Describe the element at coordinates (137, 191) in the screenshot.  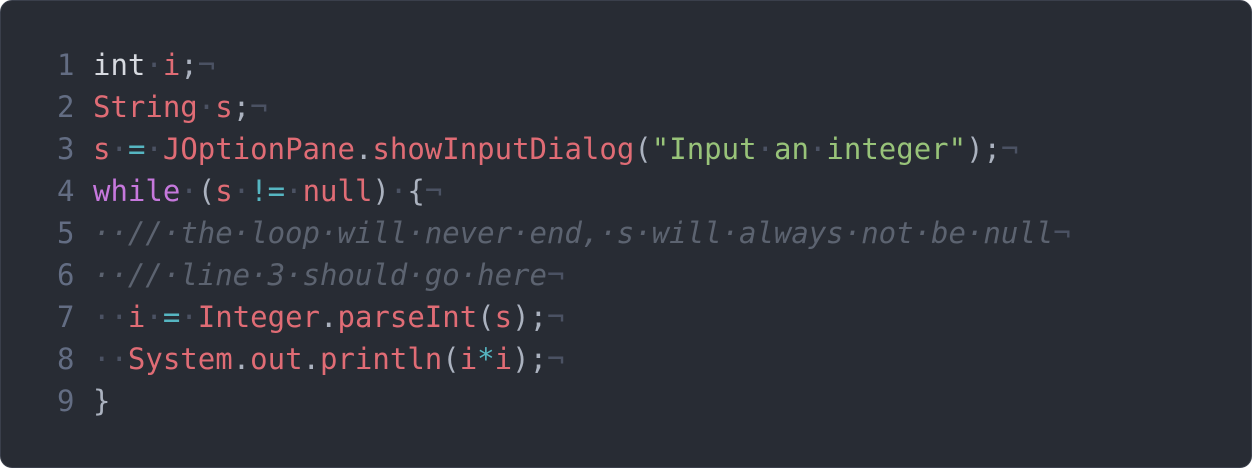
I see `code-token: while` at that location.